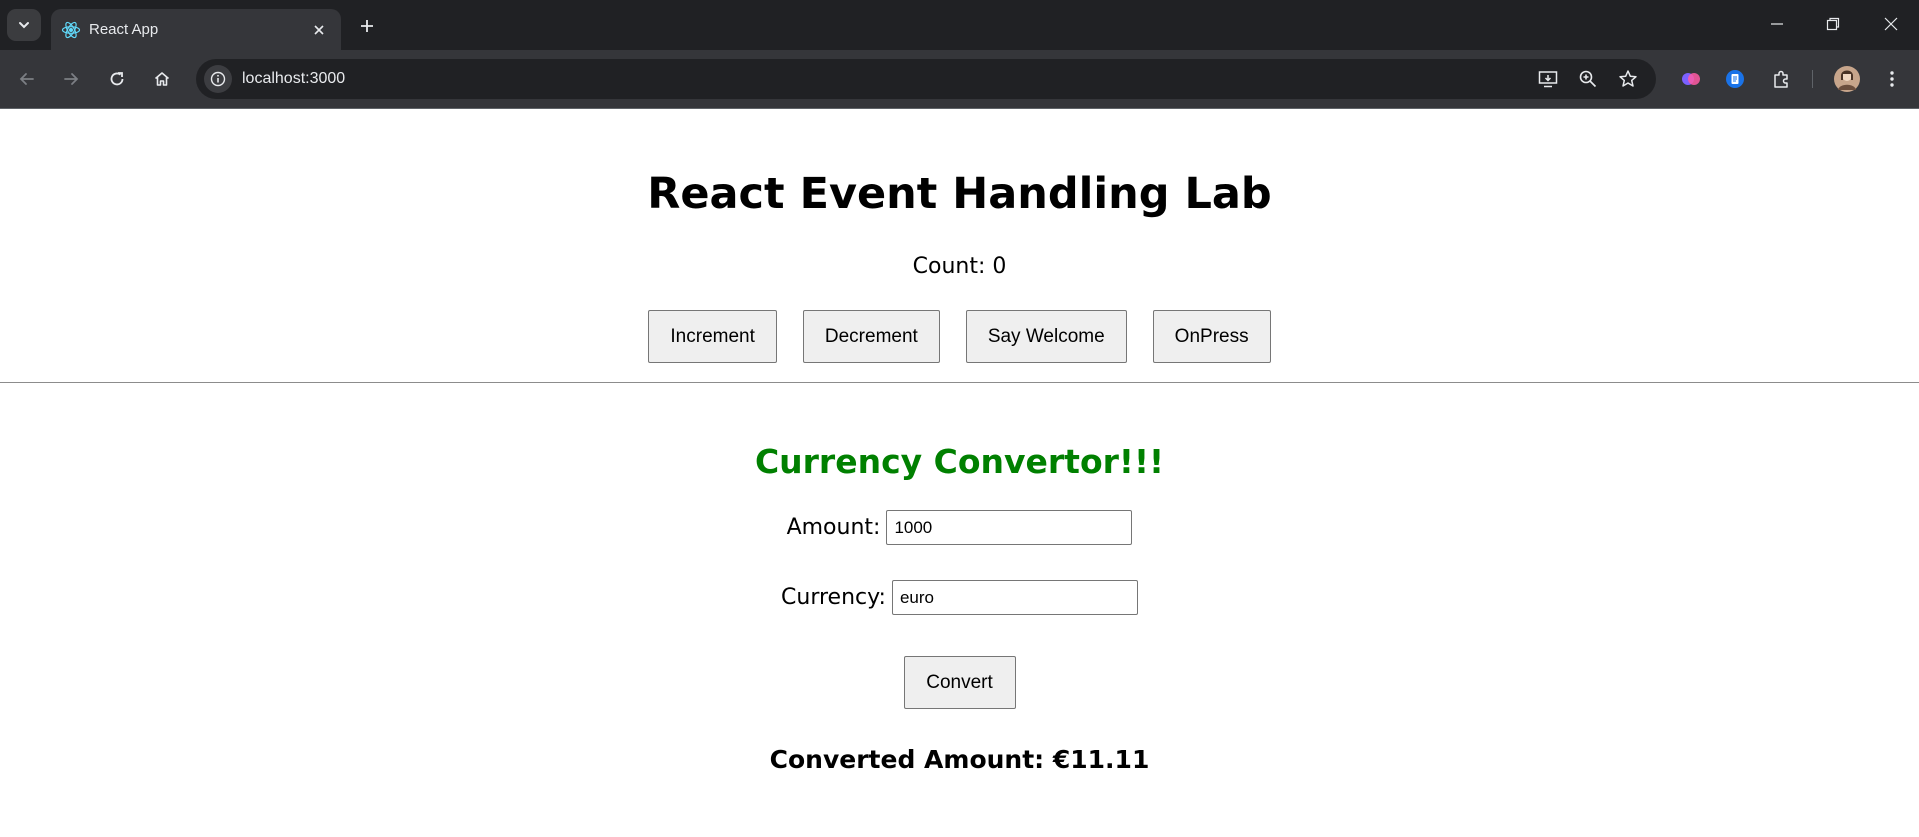 This screenshot has height=837, width=1919. I want to click on counter-buttons: Increment Decrement Say Welcome OnPress, so click(959, 336).